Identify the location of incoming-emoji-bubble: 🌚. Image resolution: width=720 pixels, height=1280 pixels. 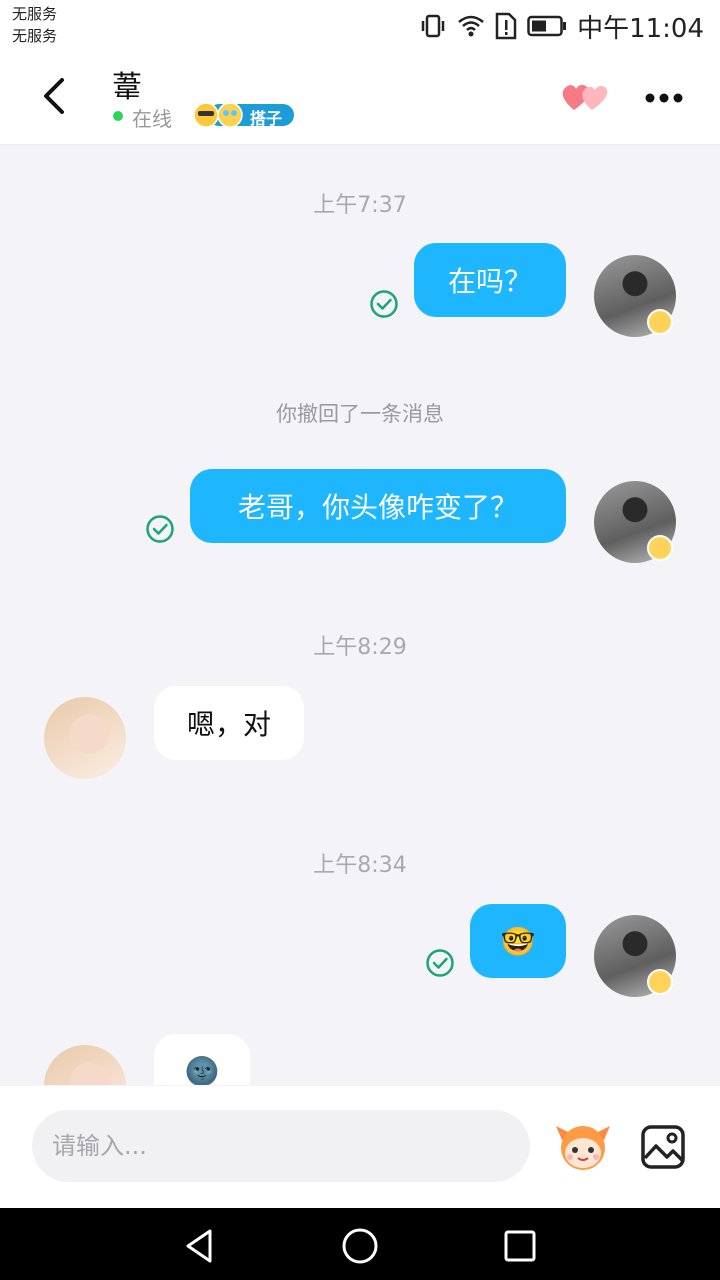
(202, 1059).